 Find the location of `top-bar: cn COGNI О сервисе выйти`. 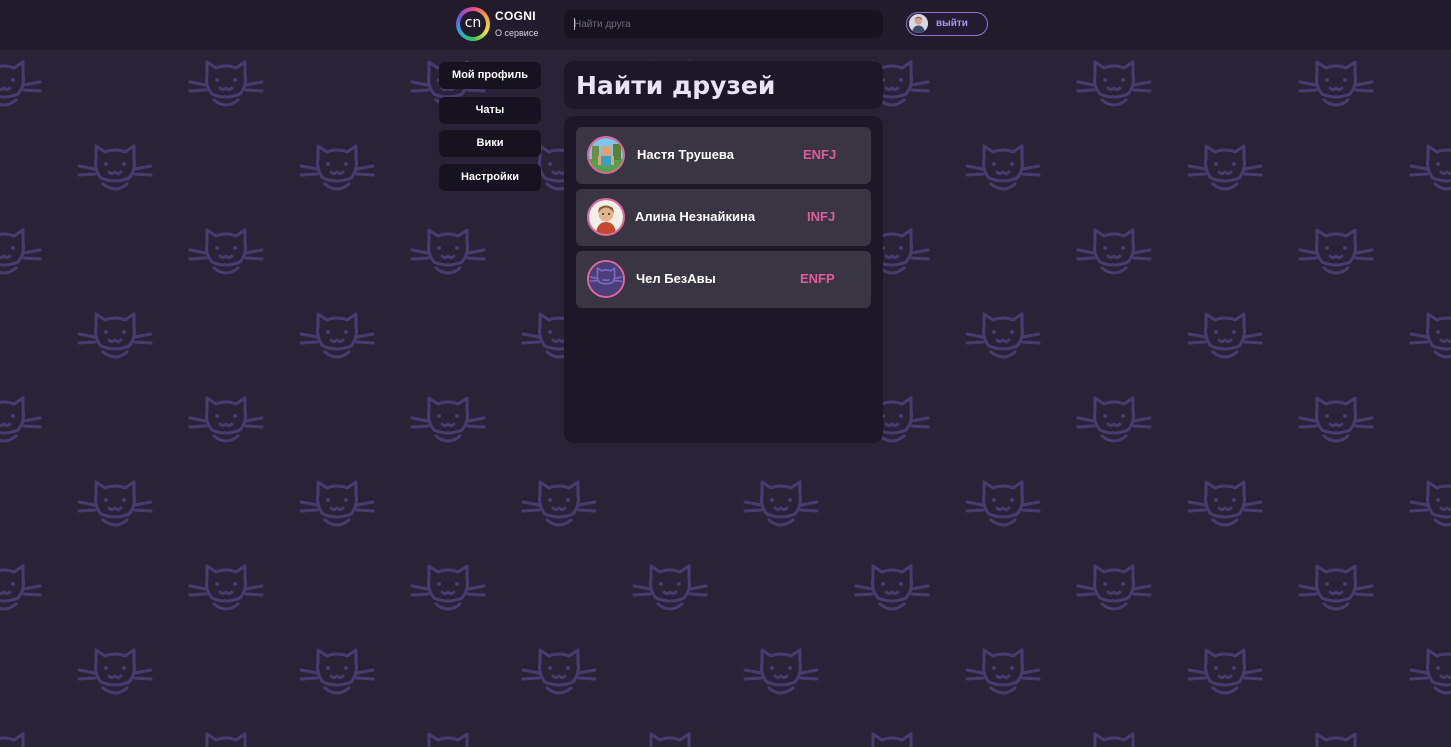

top-bar: cn COGNI О сервисе выйти is located at coordinates (725, 25).